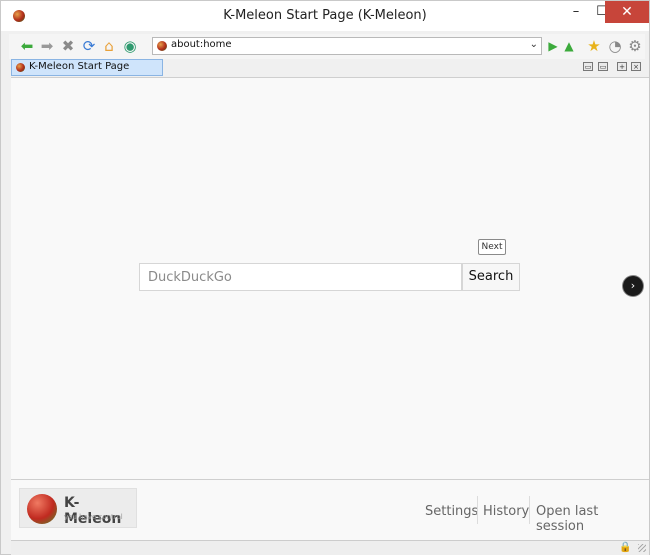 The width and height of the screenshot is (650, 555). What do you see at coordinates (162, 46) in the screenshot?
I see `site-favicon-icon` at bounding box center [162, 46].